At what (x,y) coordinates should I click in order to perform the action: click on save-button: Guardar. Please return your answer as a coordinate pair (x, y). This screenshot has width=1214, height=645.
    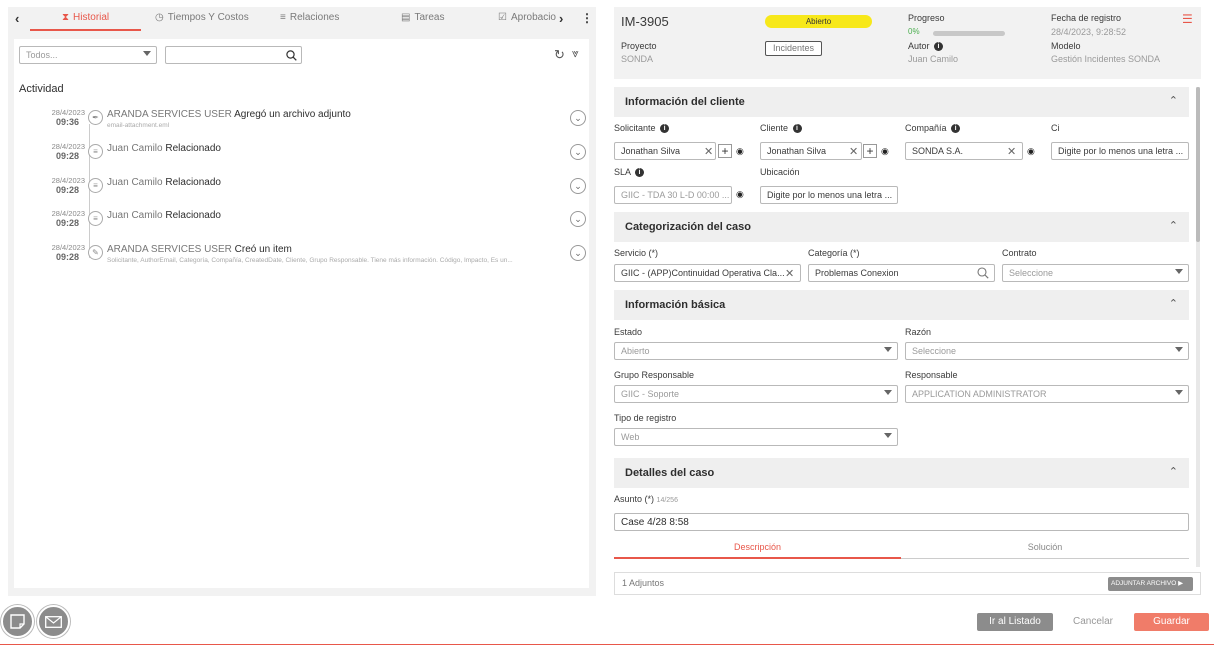
    Looking at the image, I should click on (1171, 622).